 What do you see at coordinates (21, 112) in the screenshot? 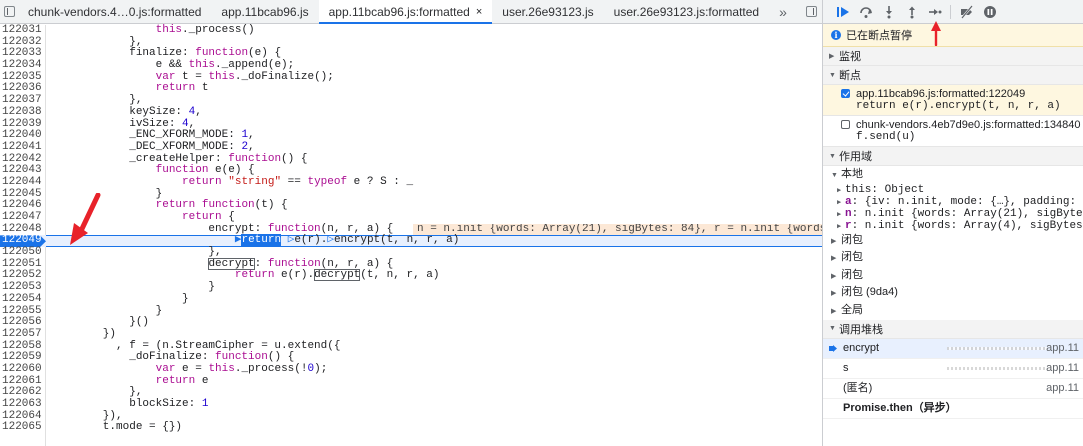
I see `line-number: 122038` at bounding box center [21, 112].